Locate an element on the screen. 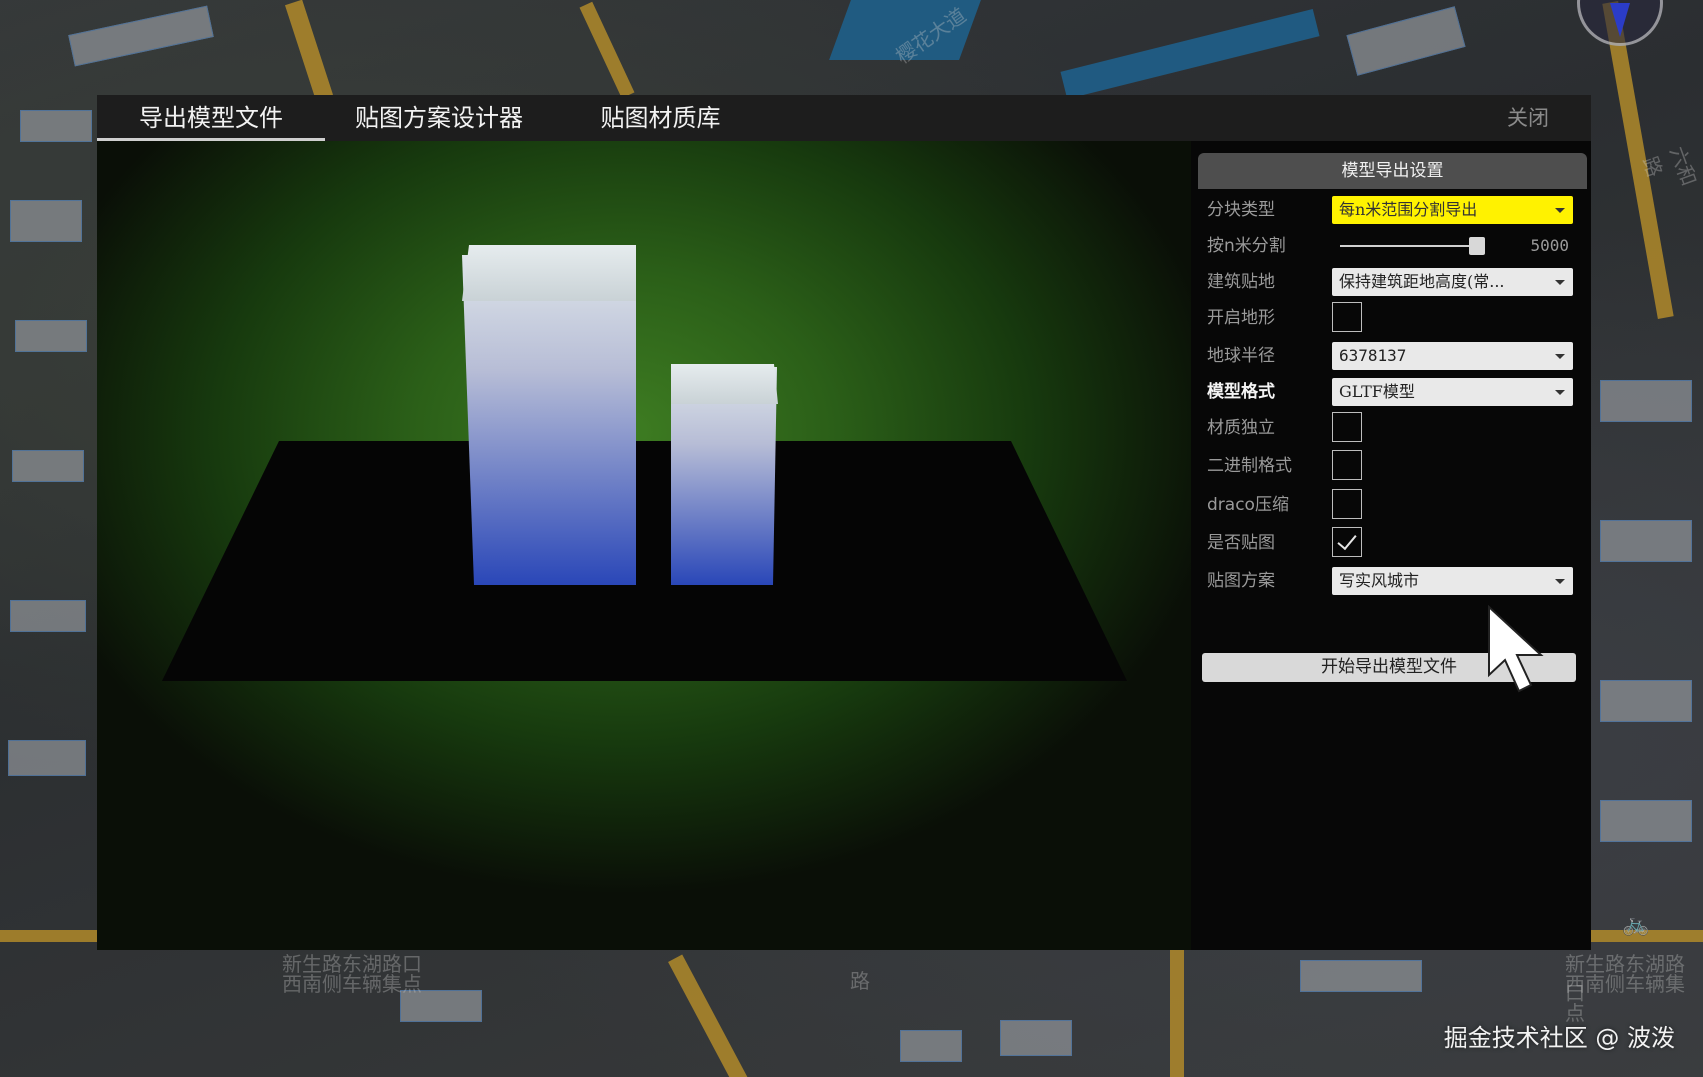 This screenshot has width=1703, height=1077. close-button: 关闭 is located at coordinates (1528, 118).